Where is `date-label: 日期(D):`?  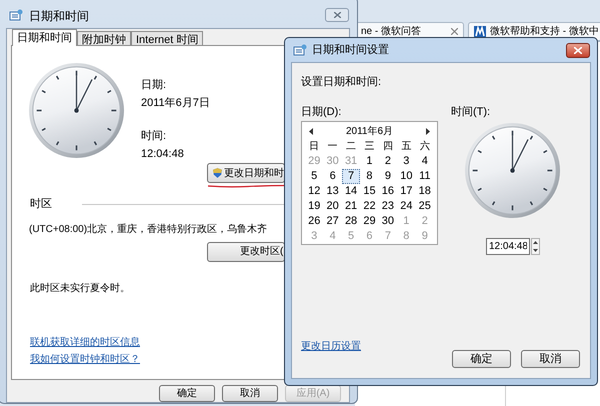 date-label: 日期(D): is located at coordinates (321, 112).